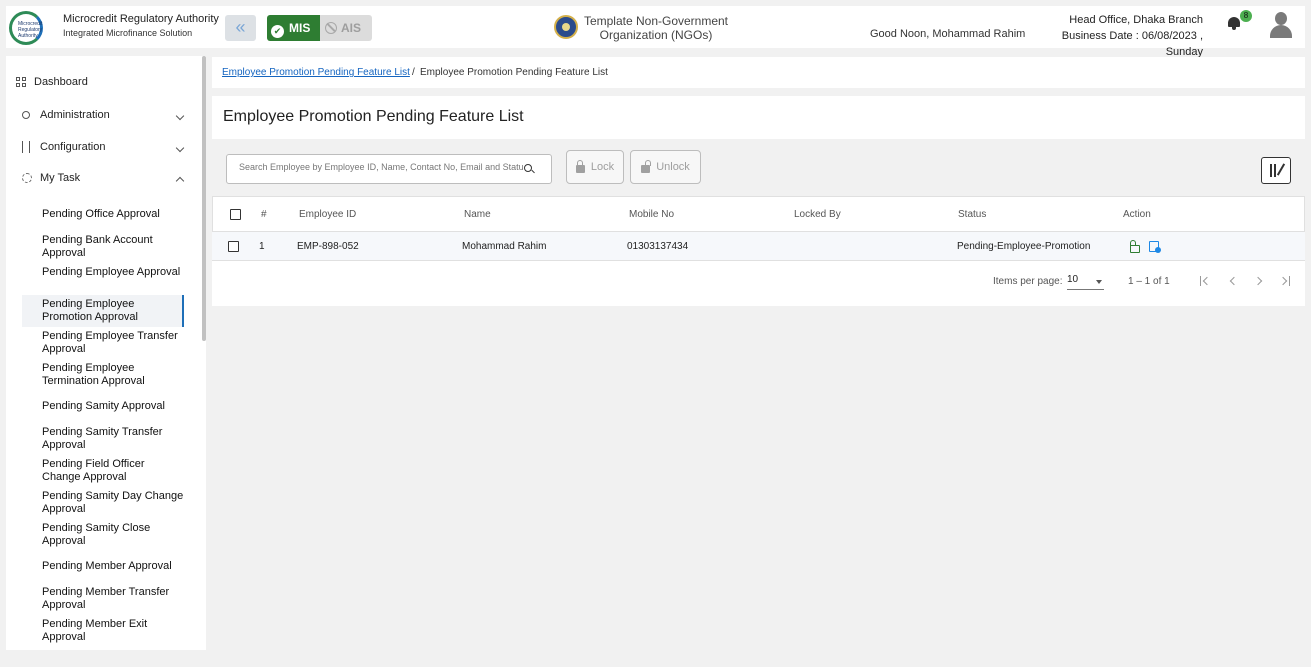 The height and width of the screenshot is (667, 1311). What do you see at coordinates (351, 28) in the screenshot?
I see `ais-label: AIS` at bounding box center [351, 28].